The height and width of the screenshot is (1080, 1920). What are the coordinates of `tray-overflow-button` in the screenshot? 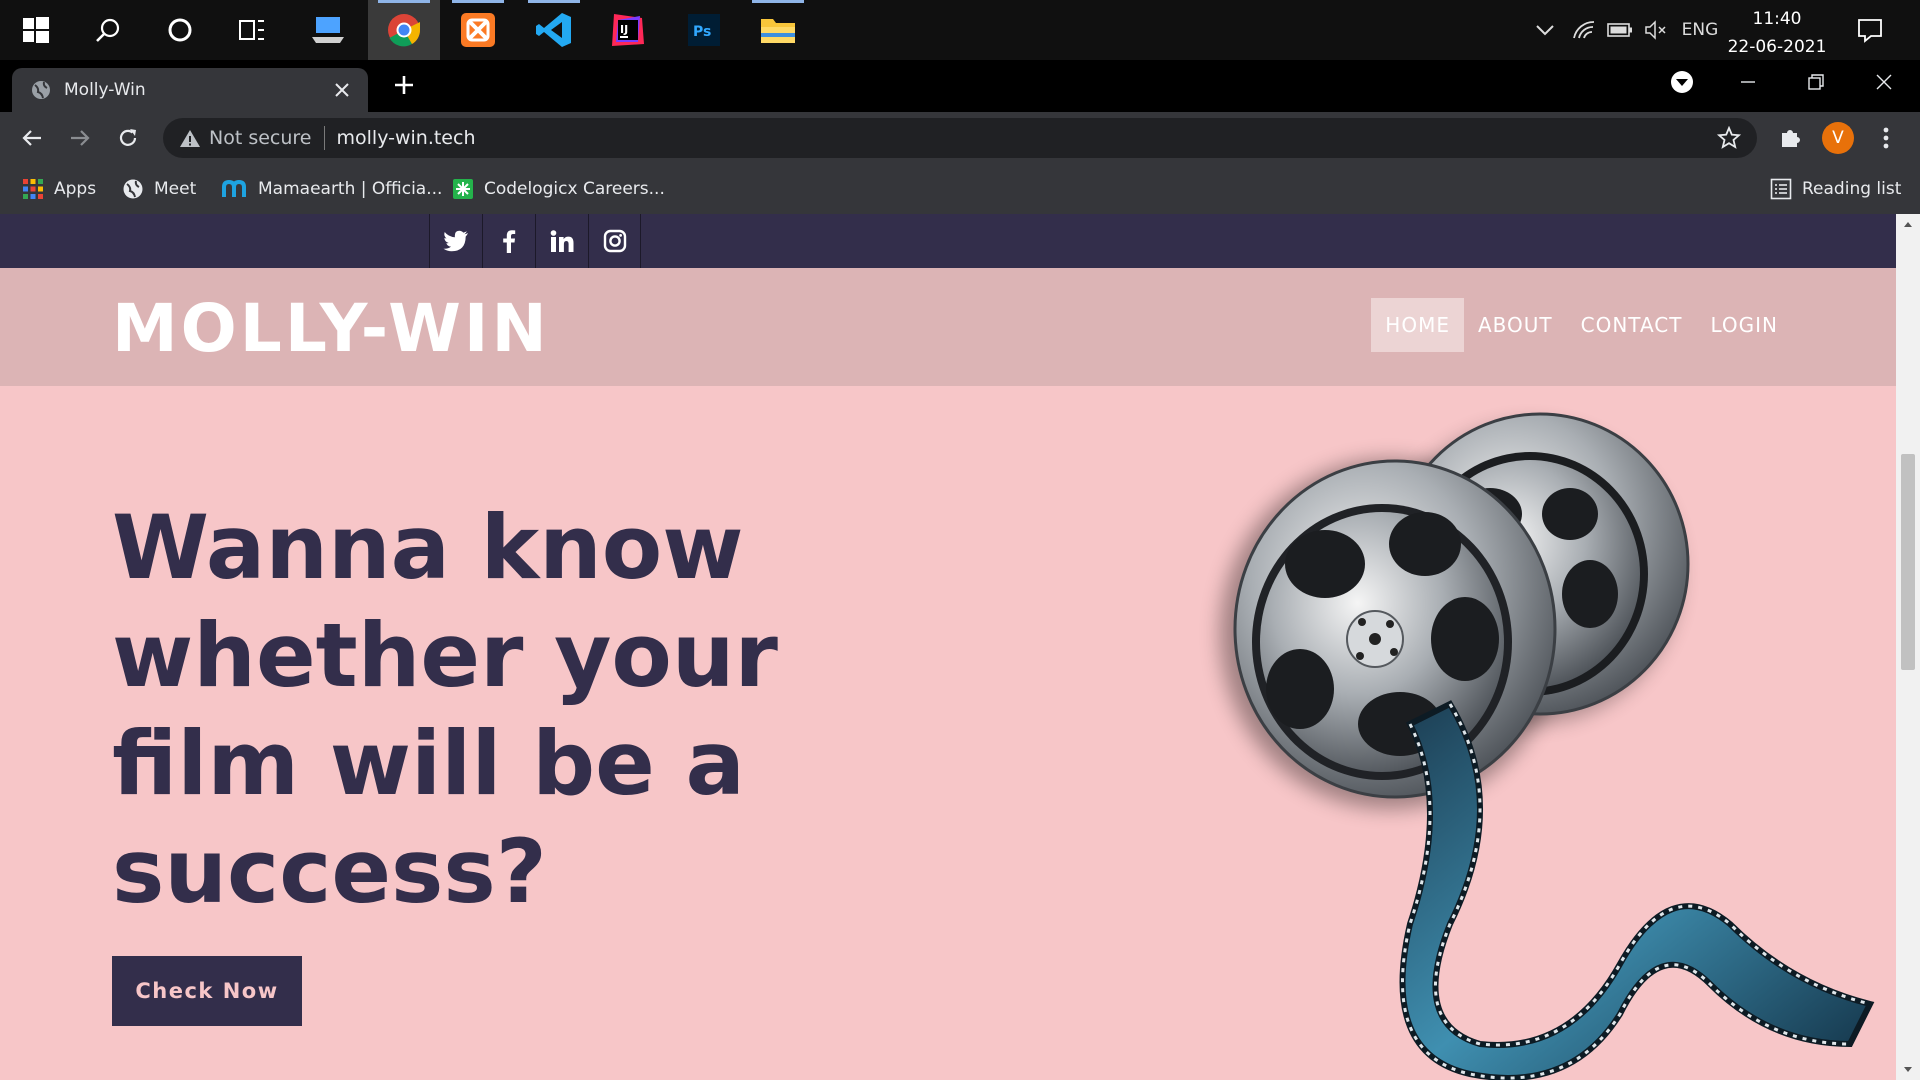 It's located at (1545, 30).